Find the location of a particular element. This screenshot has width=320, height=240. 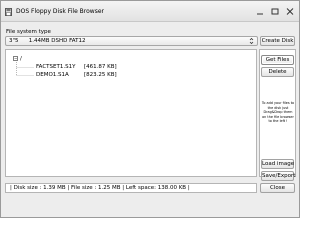

collapse-toggle-icon: − is located at coordinates (15, 58).